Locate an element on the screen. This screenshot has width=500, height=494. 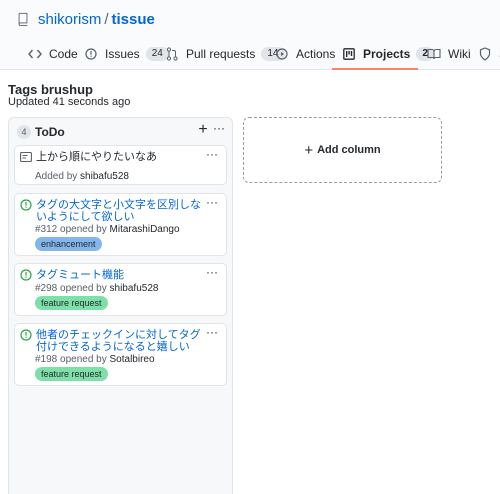
add-column-button: + Add column is located at coordinates (342, 150).